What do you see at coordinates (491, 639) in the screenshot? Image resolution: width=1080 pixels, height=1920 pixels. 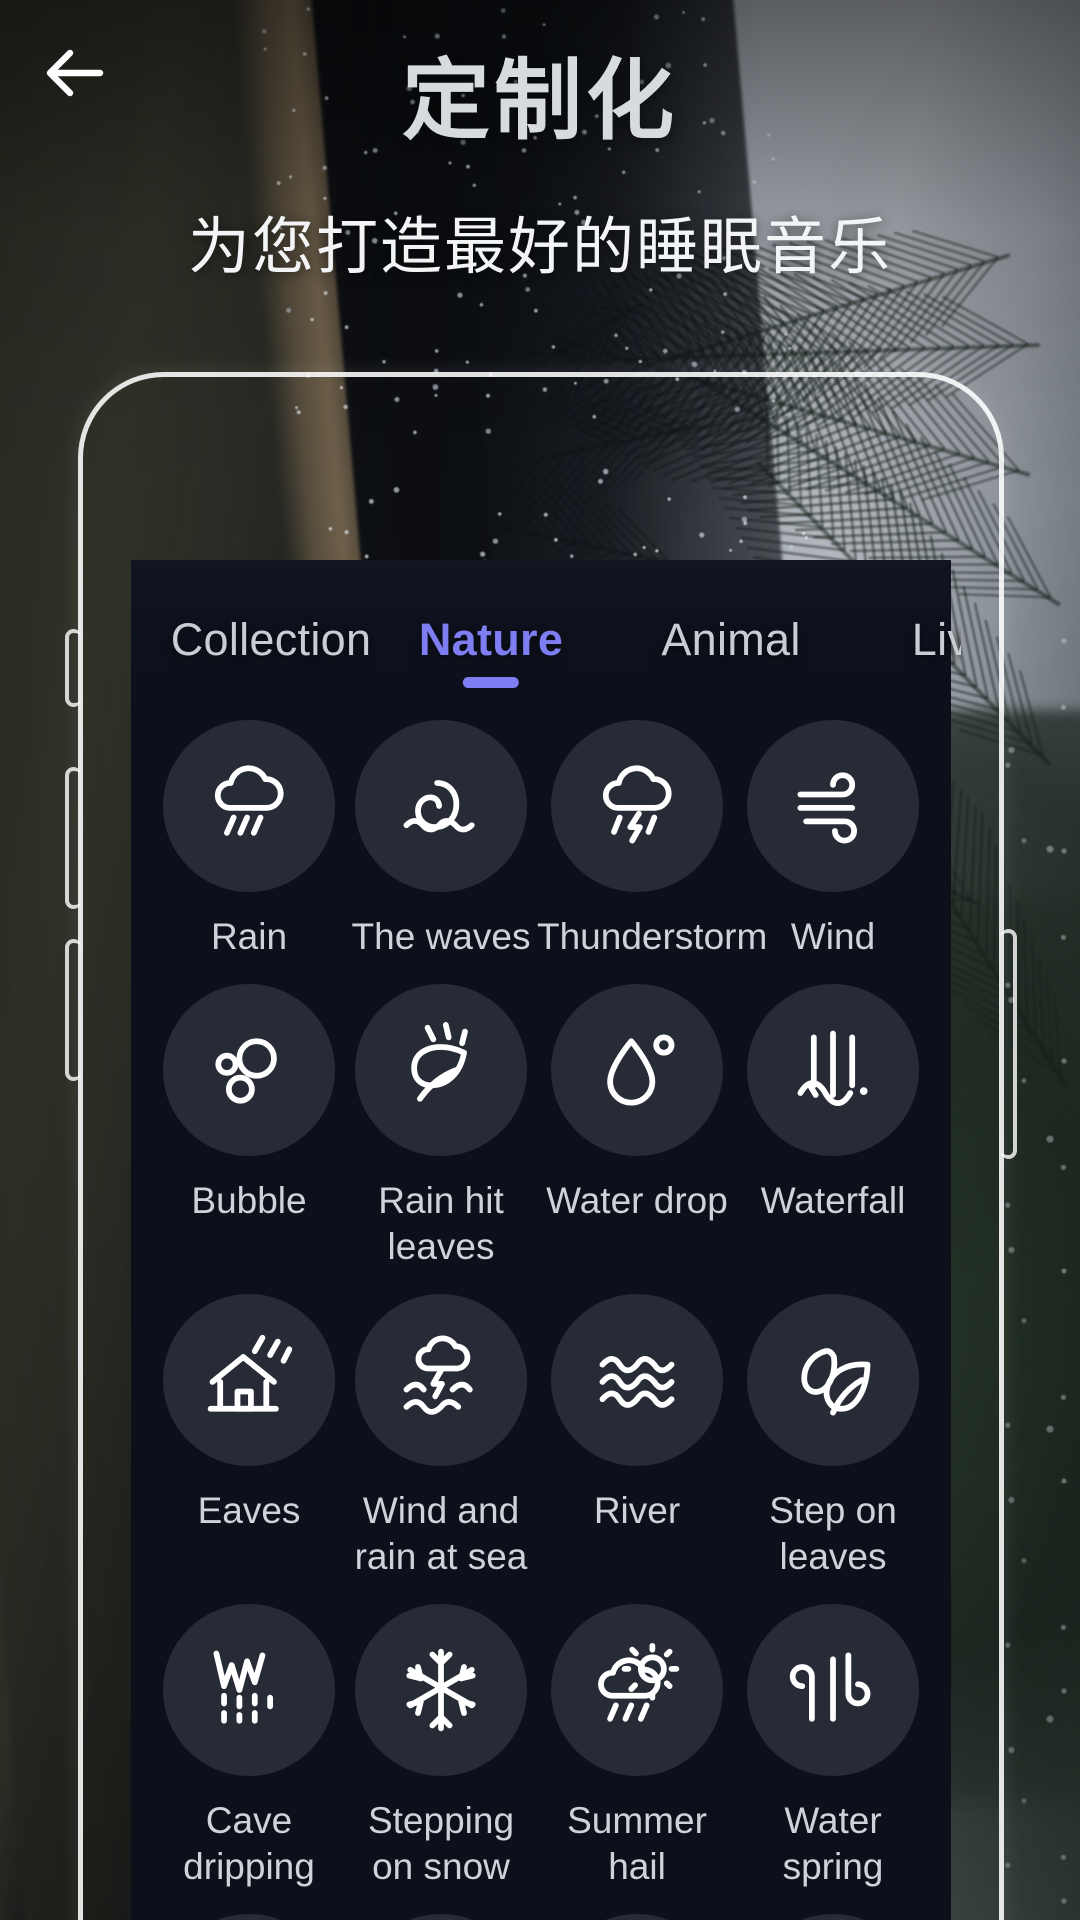 I see `tab-label: Nature` at bounding box center [491, 639].